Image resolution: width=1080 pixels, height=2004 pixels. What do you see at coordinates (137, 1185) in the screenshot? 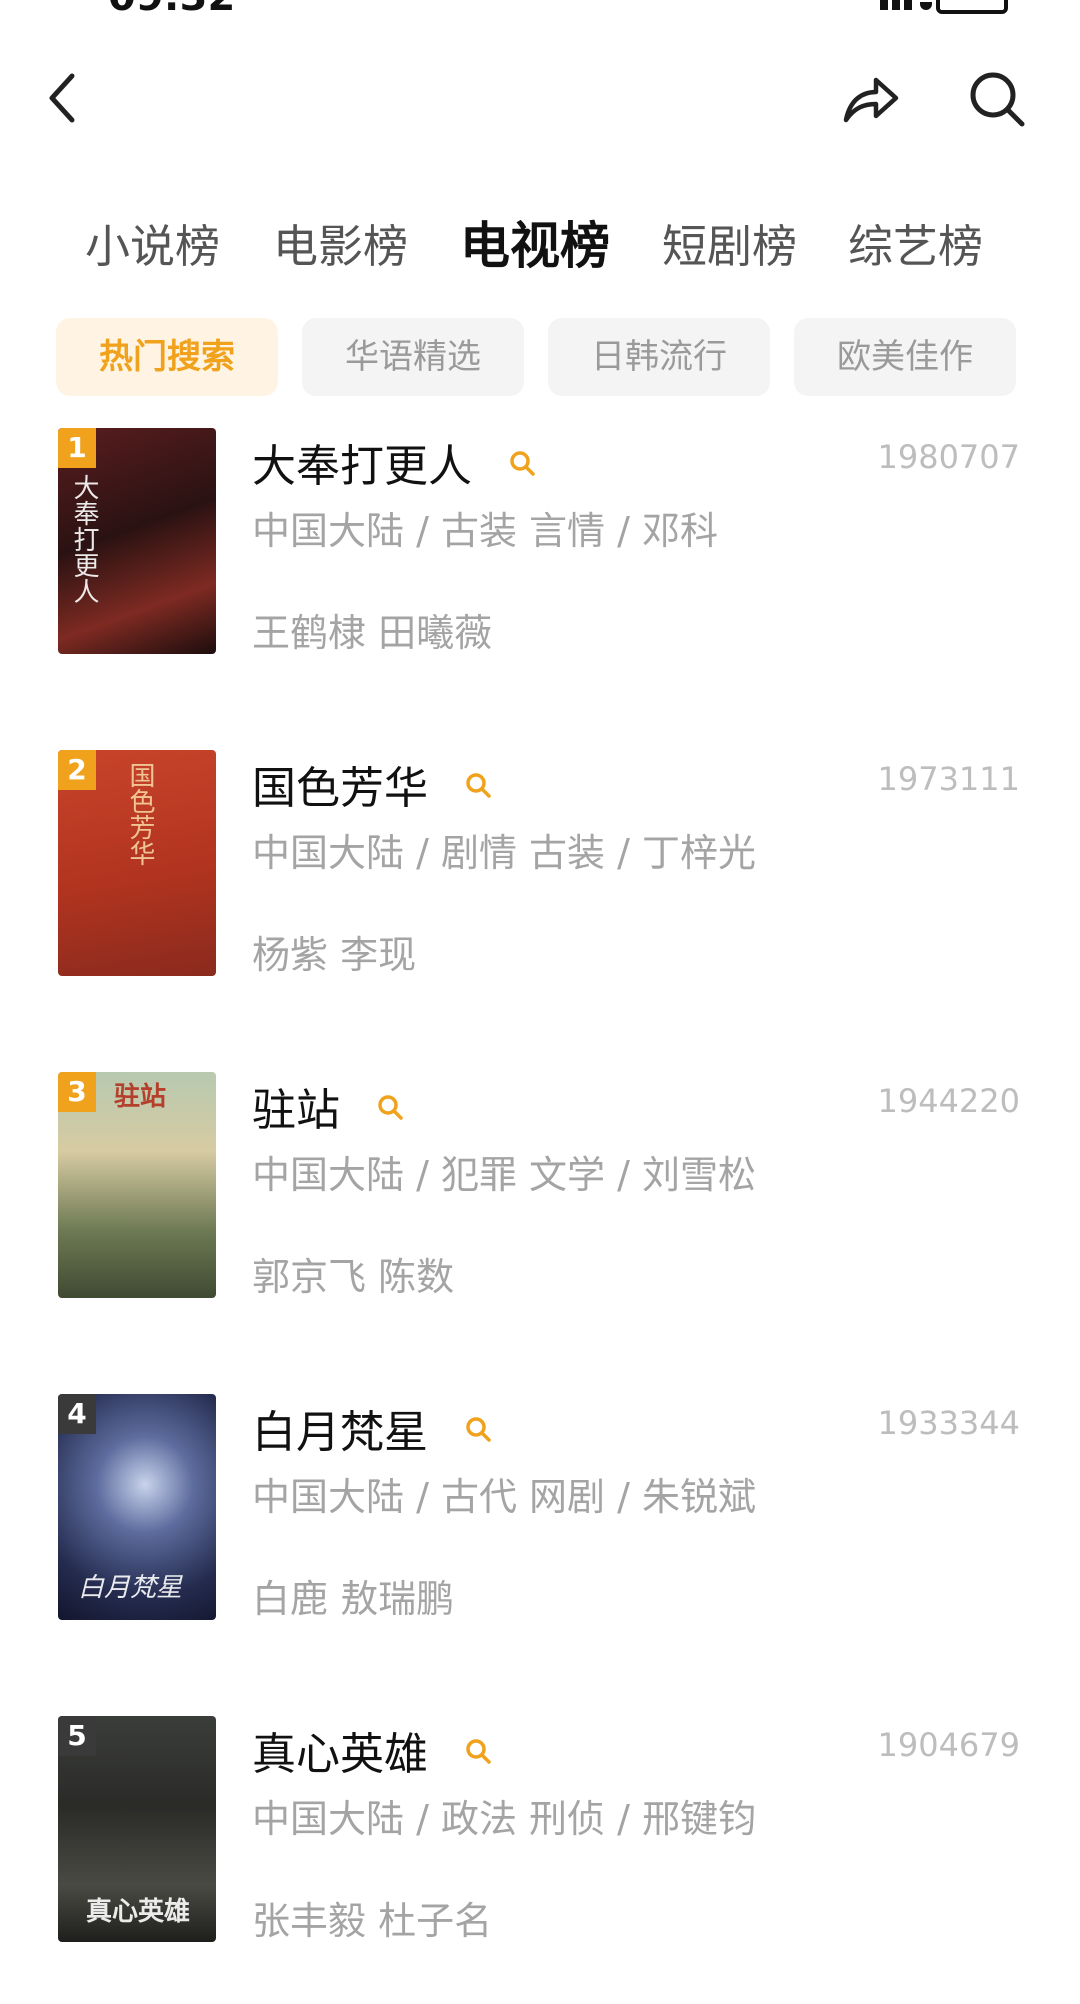
I see `poster-image: 驻站 3` at bounding box center [137, 1185].